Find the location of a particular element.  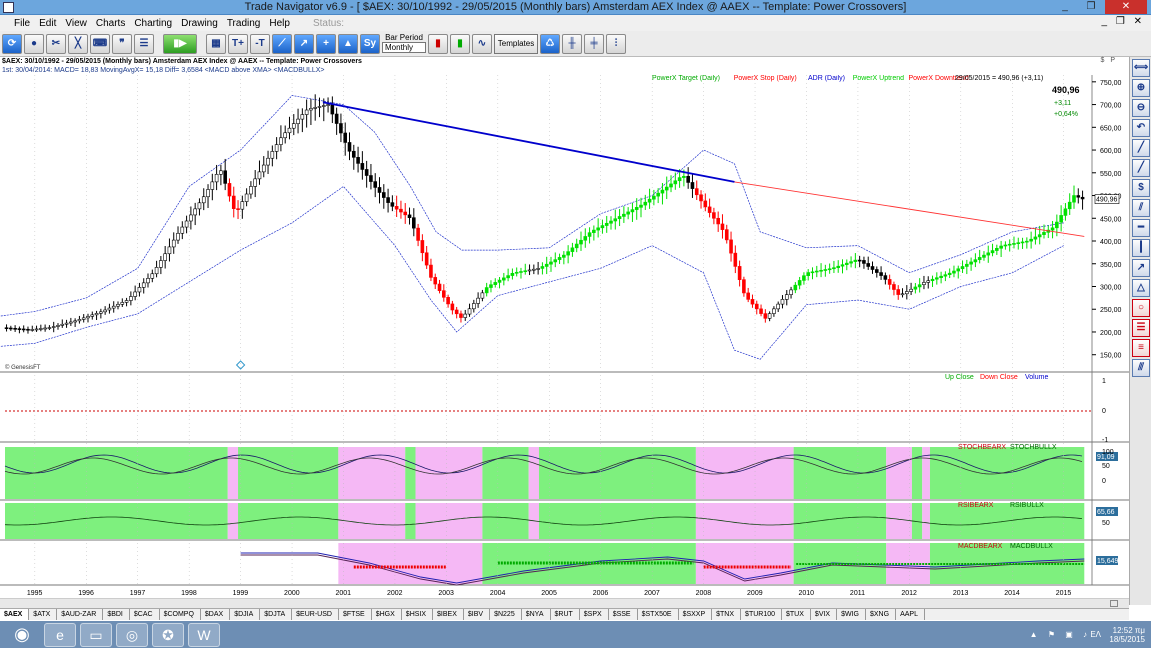

sheet-tab-stx50e: $STX50E is located at coordinates (658, 614).